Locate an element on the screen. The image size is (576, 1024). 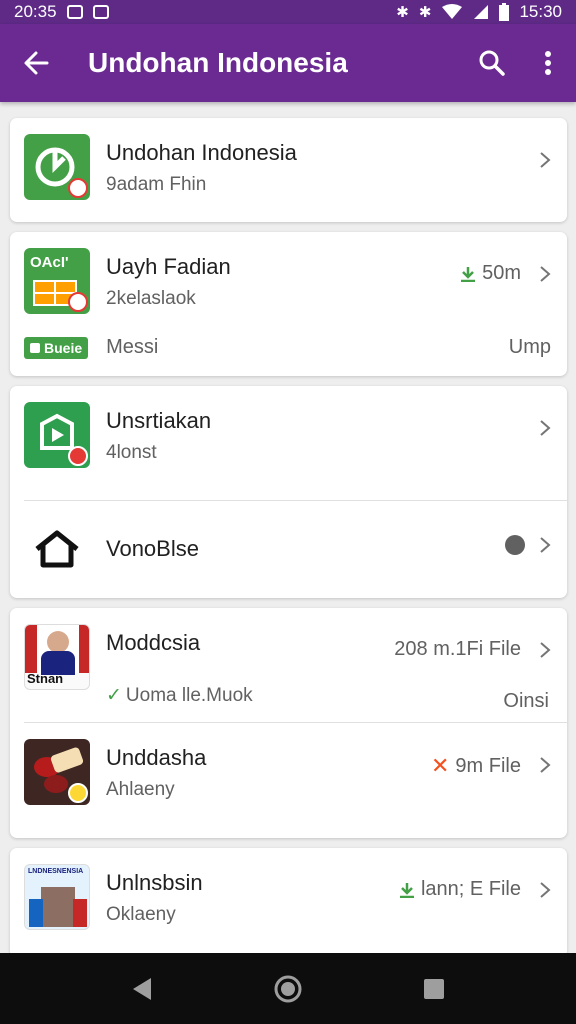
status-time-left: 20:35 is located at coordinates (35, 11).